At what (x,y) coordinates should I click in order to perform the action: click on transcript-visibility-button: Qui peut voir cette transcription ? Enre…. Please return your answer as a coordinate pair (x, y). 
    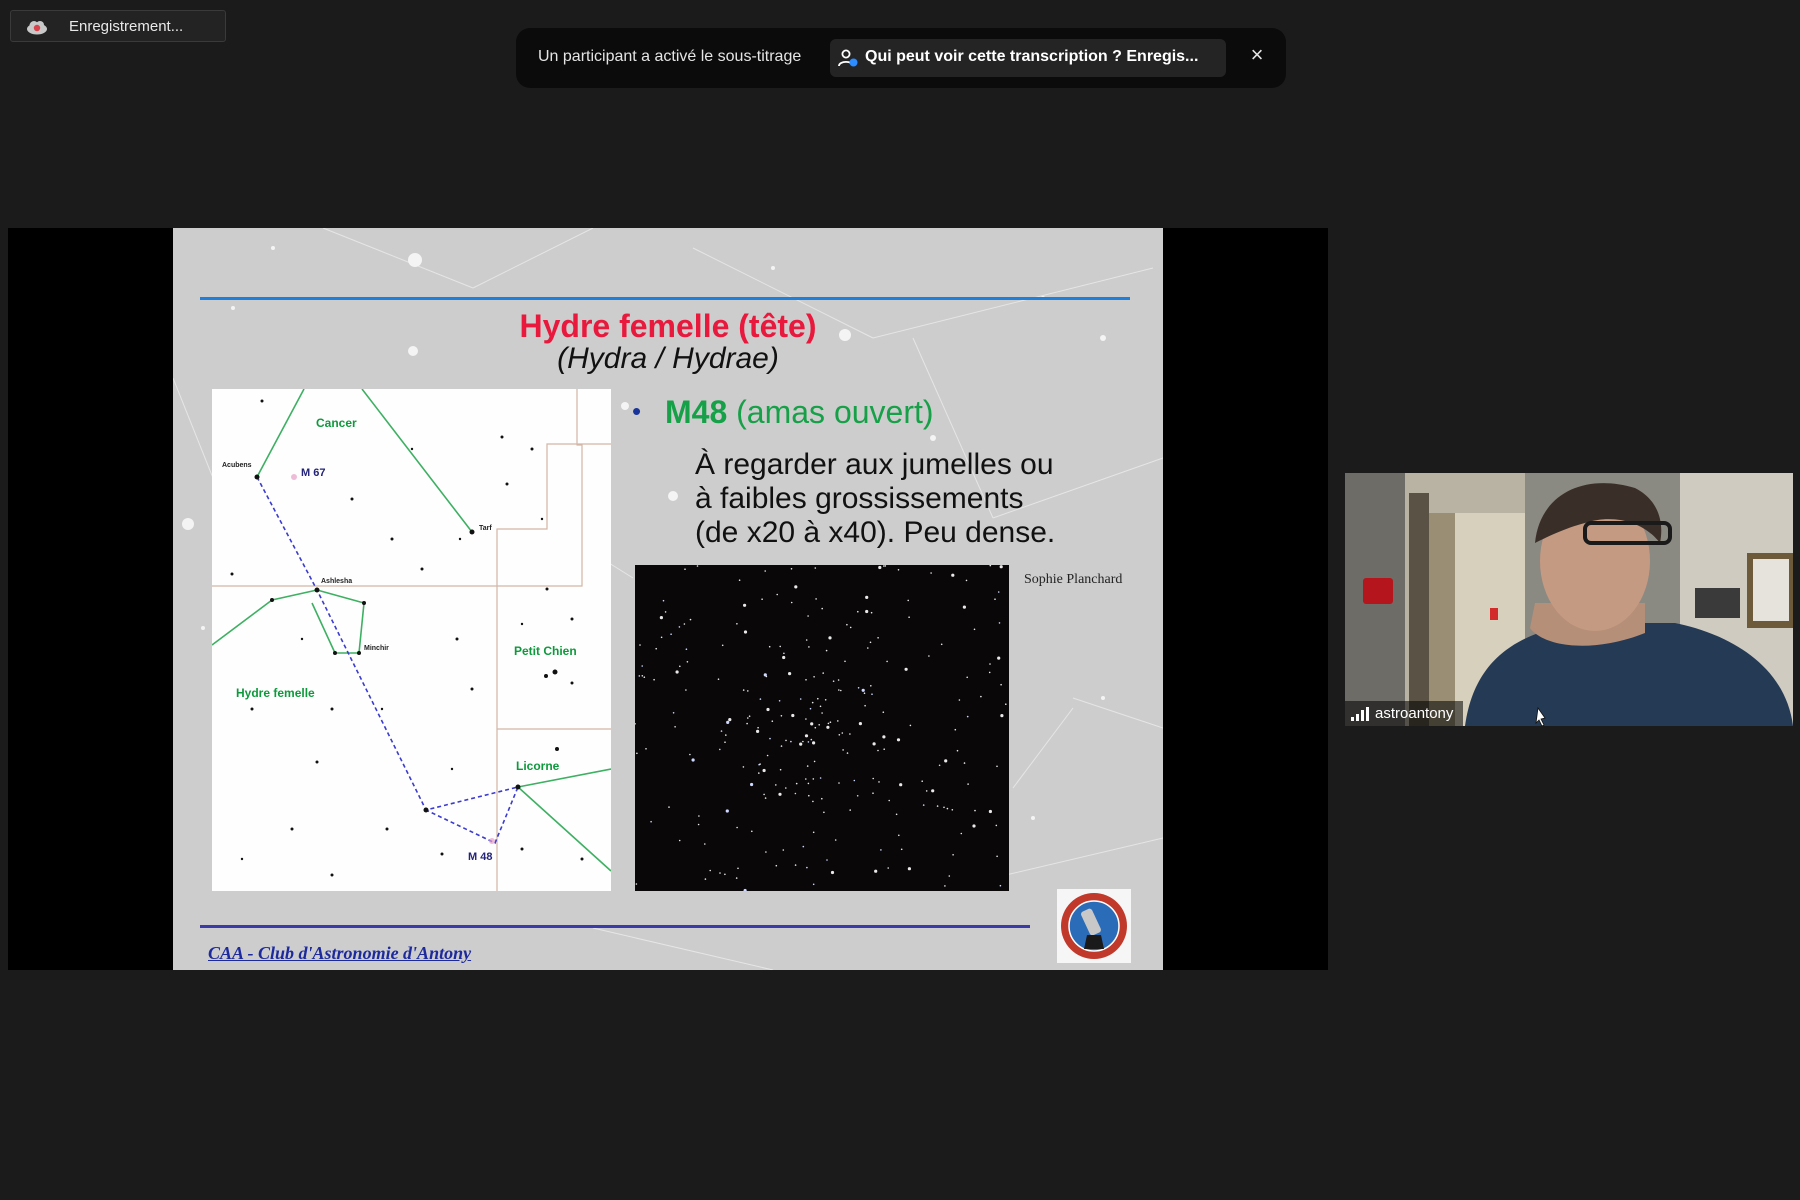
    Looking at the image, I should click on (1028, 58).